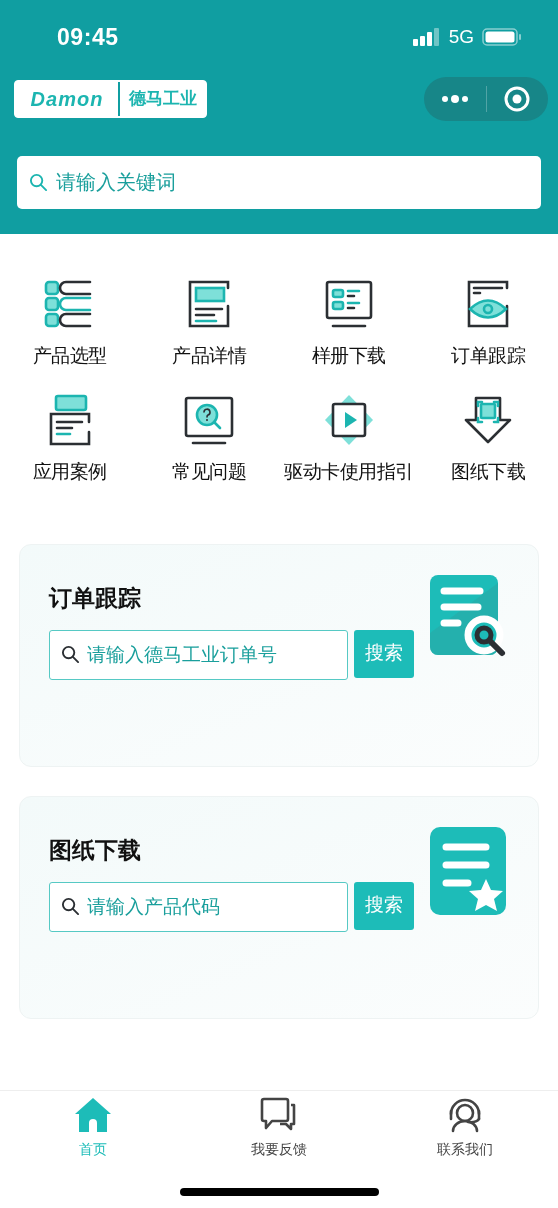 The width and height of the screenshot is (558, 1208). I want to click on logo-name: 德马工业, so click(162, 99).